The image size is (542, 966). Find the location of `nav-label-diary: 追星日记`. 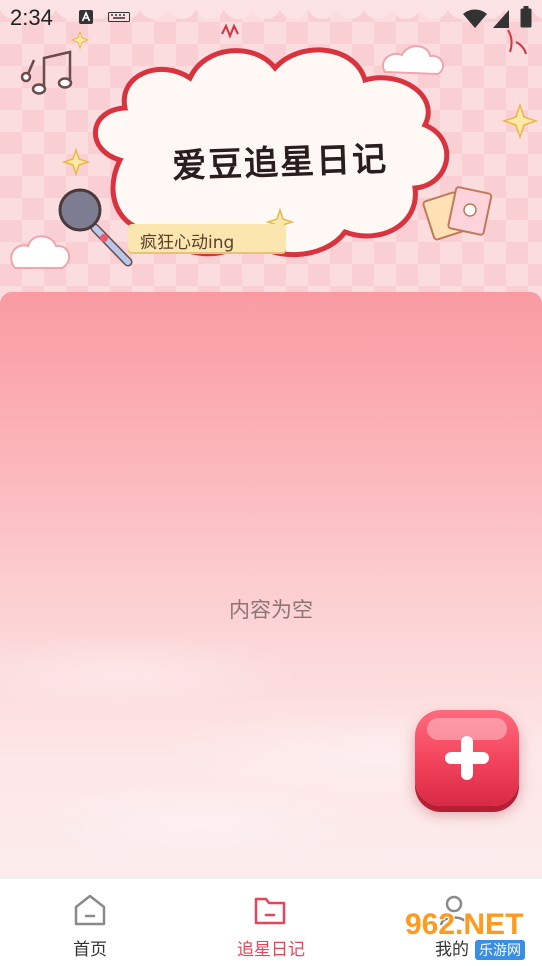

nav-label-diary: 追星日记 is located at coordinates (271, 950).